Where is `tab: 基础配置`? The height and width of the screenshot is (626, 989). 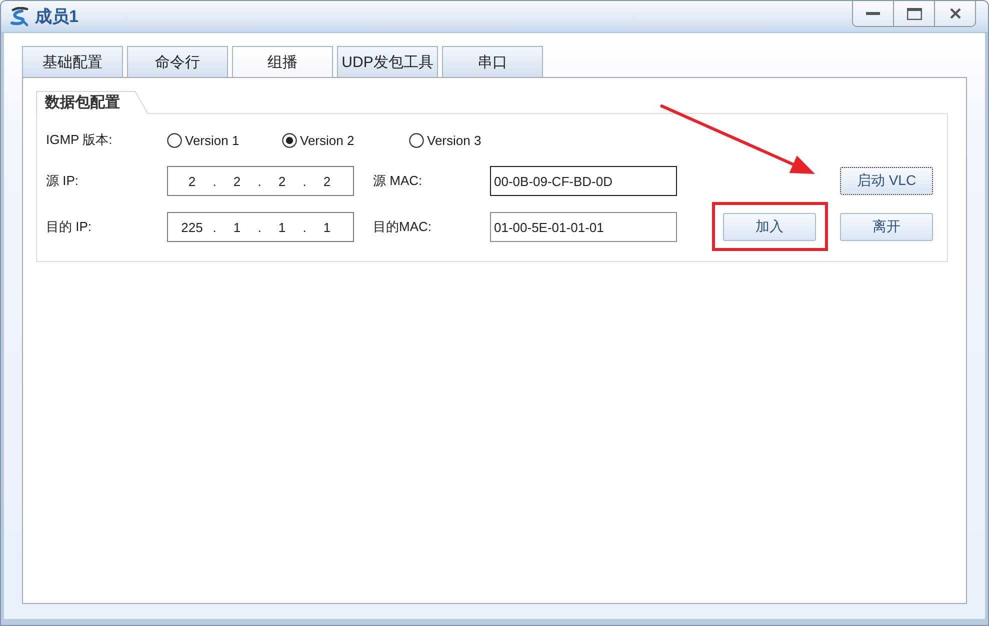 tab: 基础配置 is located at coordinates (72, 61).